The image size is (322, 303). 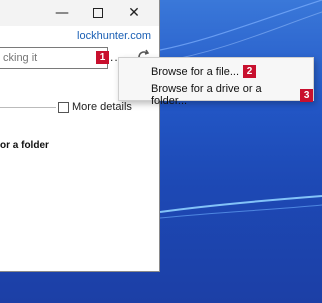 I want to click on minimize-icon: —, so click(x=62, y=13).